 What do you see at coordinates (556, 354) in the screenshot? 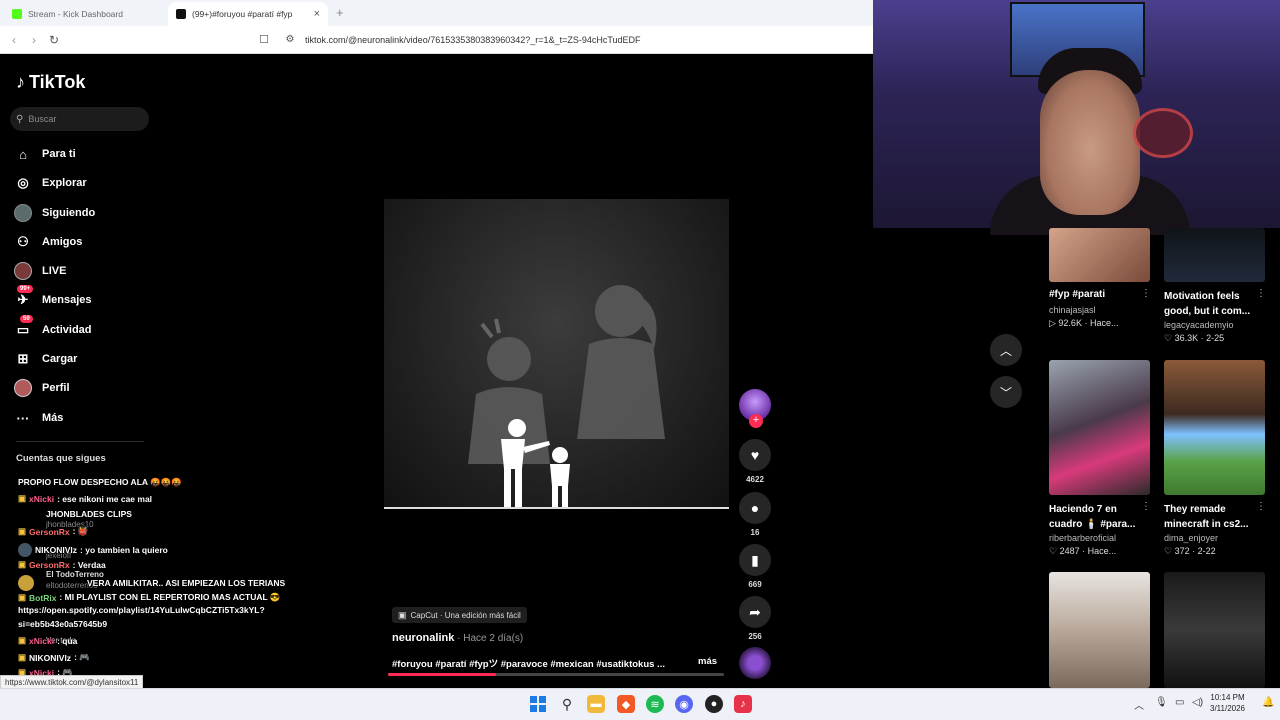
I see `video-player` at bounding box center [556, 354].